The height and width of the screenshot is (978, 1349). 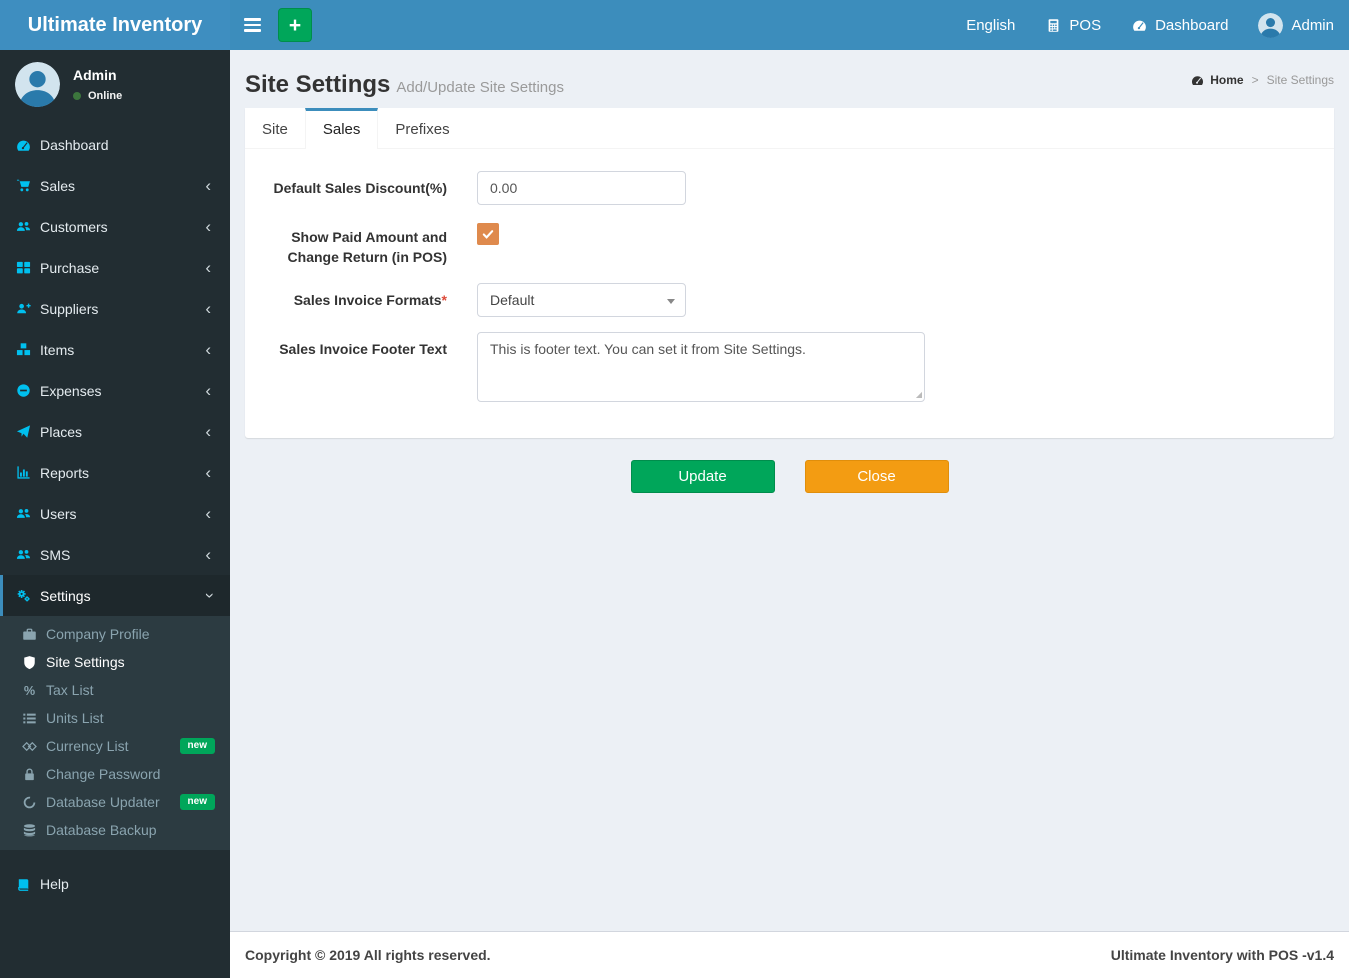 I want to click on briefcase-icon, so click(x=29, y=634).